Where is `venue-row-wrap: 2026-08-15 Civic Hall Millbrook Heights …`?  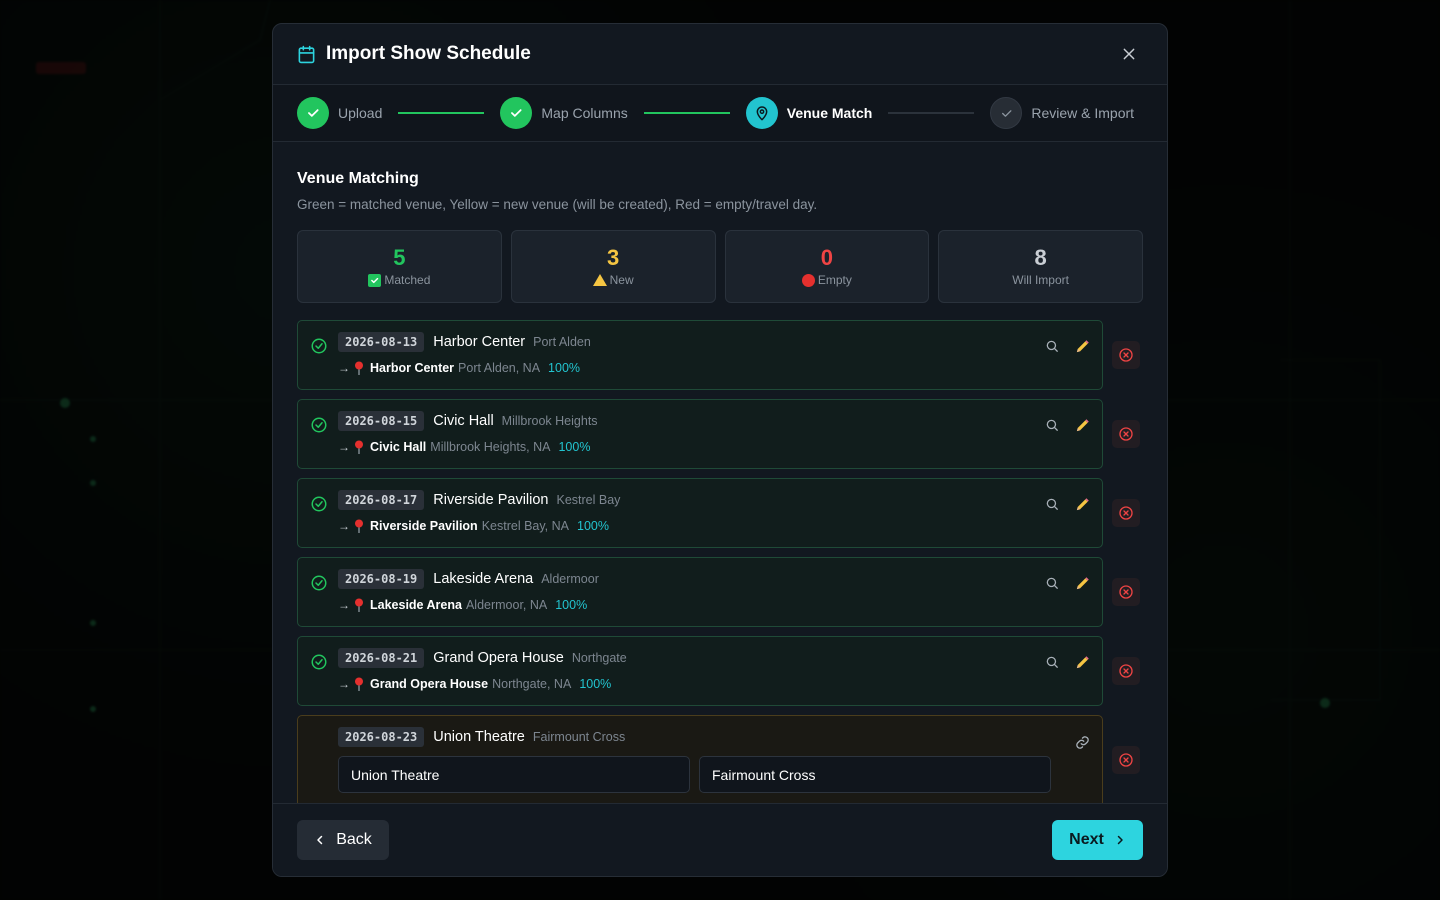
venue-row-wrap: 2026-08-15 Civic Hall Millbrook Heights … is located at coordinates (720, 434).